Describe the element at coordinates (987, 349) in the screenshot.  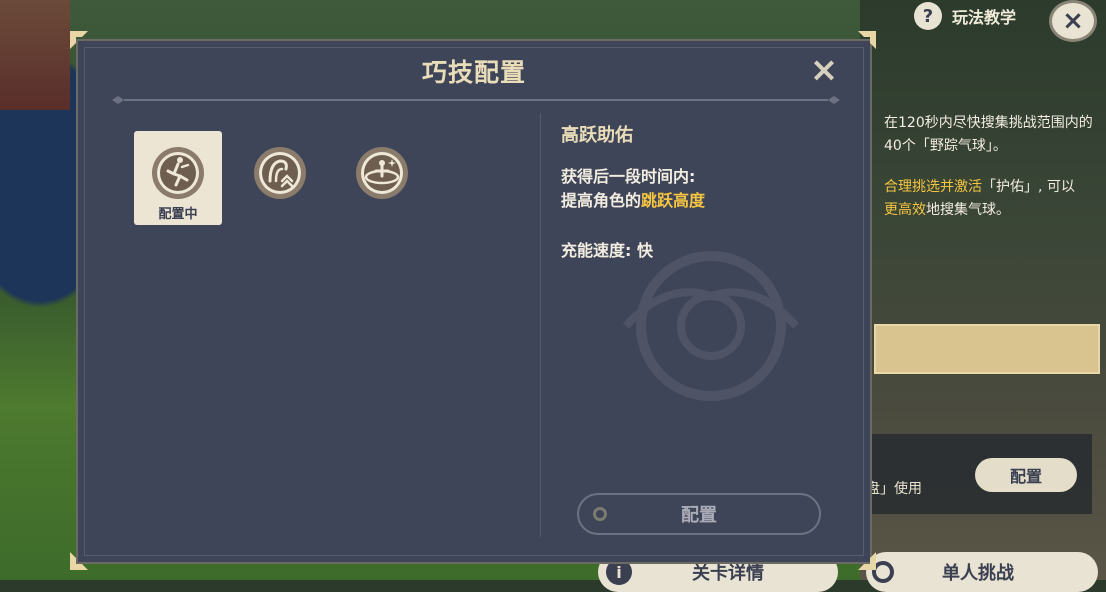
I see `side-highlight-bar` at that location.